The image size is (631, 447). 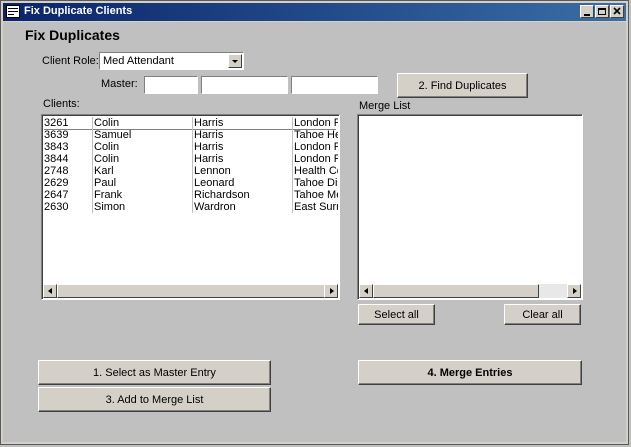 I want to click on table-row: 3843ColinHarrisLondon Ro, so click(x=191, y=147).